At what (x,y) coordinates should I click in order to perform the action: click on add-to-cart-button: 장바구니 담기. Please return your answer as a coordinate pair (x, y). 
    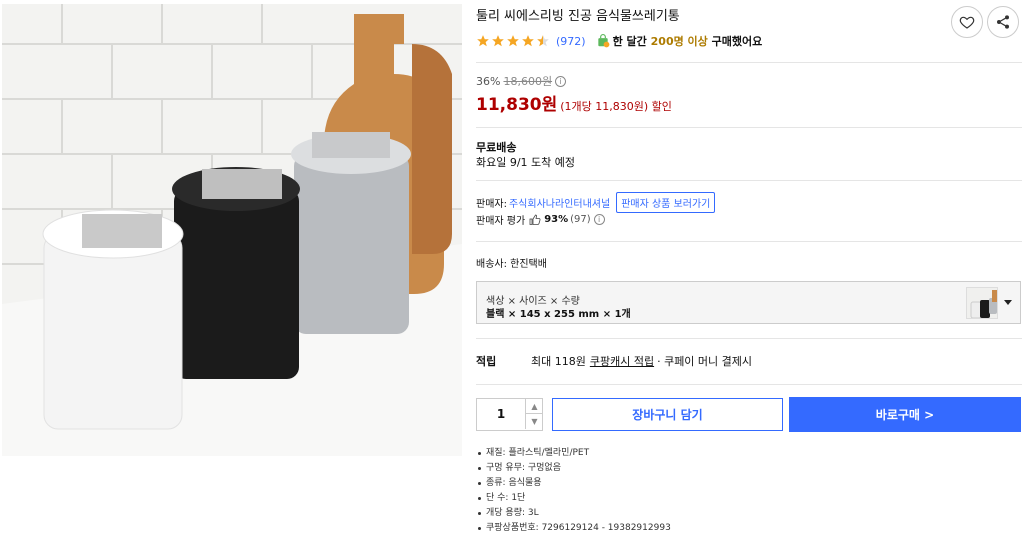
    Looking at the image, I should click on (667, 414).